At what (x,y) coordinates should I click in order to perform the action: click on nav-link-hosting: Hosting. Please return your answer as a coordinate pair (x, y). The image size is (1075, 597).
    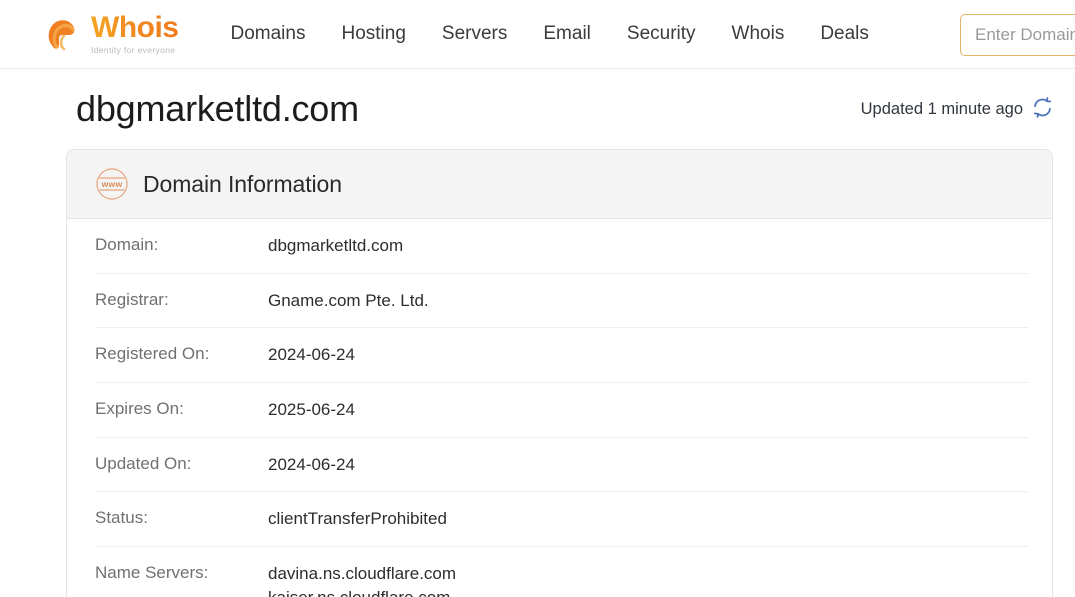
    Looking at the image, I should click on (373, 34).